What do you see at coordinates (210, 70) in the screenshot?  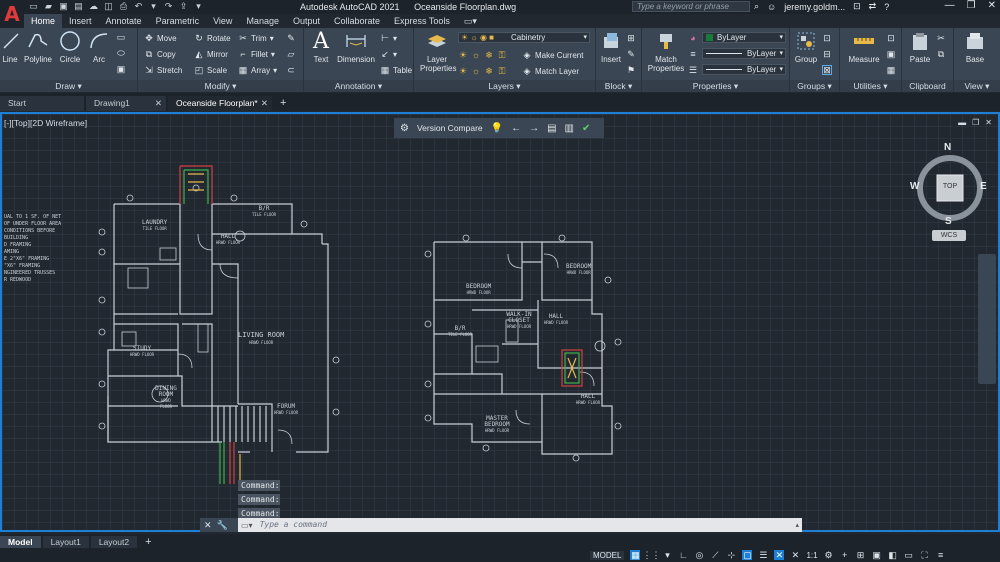 I see `scale-tool: ◰ Scale` at bounding box center [210, 70].